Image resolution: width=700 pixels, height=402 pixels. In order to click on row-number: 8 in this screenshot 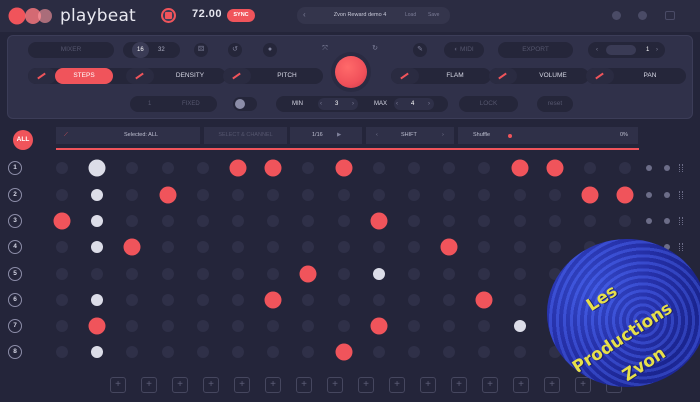, I will do `click(15, 352)`.